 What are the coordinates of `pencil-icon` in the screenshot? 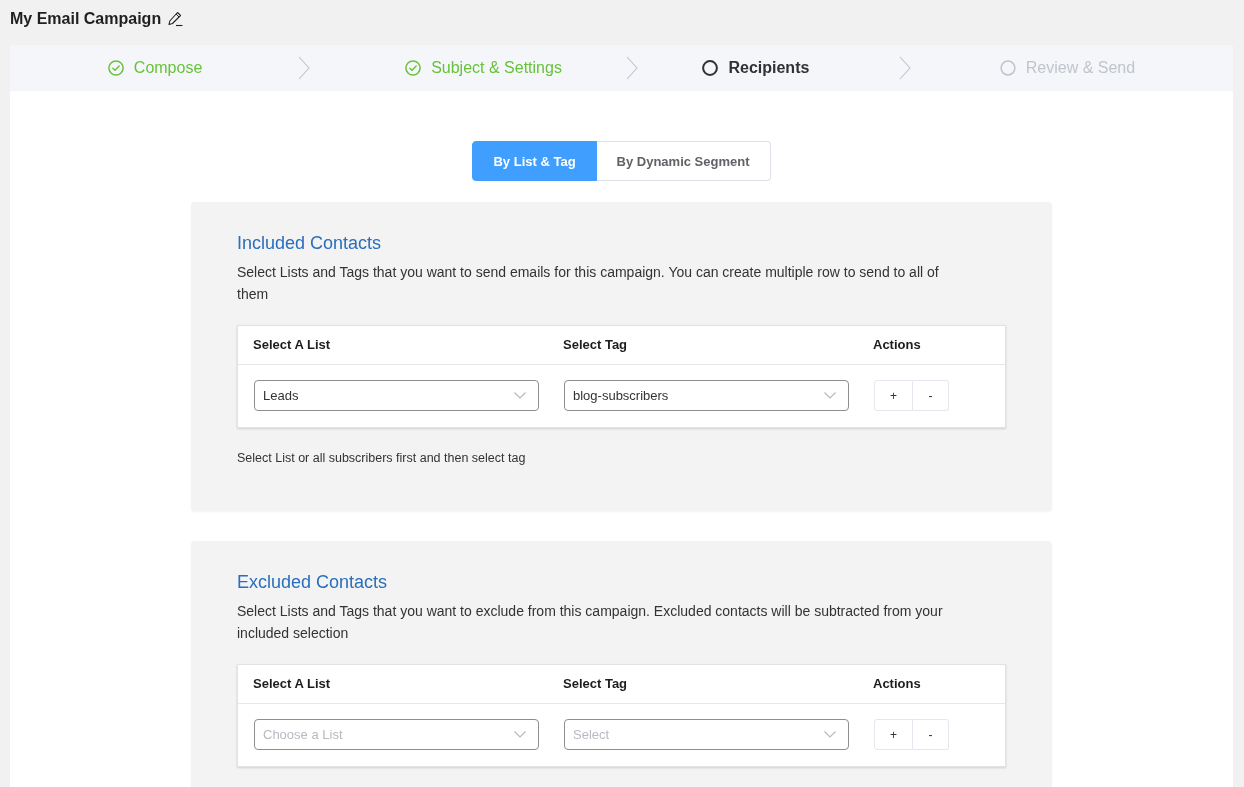 It's located at (175, 19).